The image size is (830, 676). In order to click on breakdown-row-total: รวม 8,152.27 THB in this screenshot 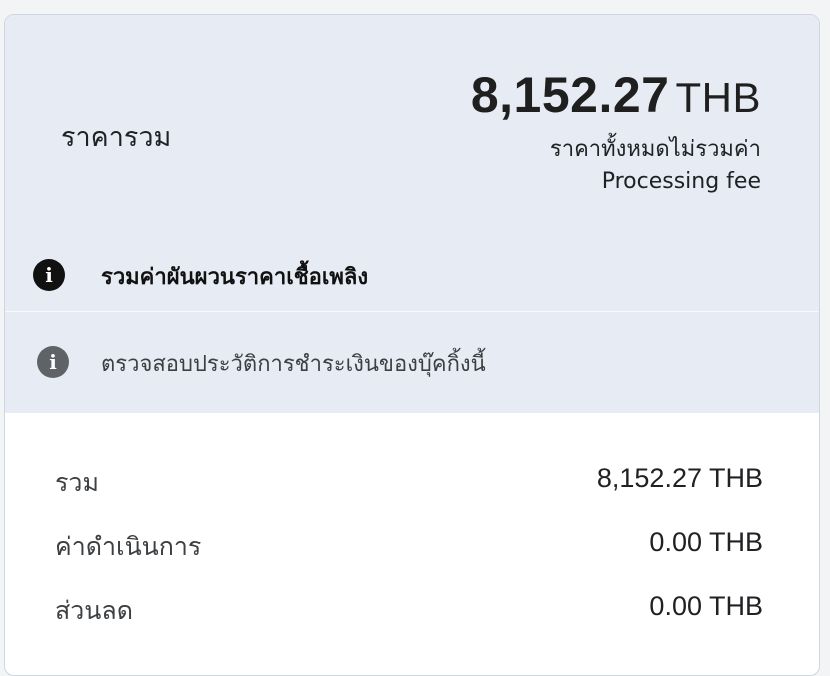, I will do `click(412, 495)`.